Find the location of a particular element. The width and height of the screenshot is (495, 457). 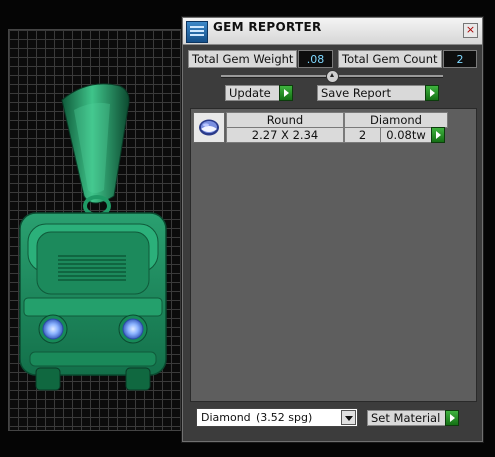

app-icon is located at coordinates (197, 32).